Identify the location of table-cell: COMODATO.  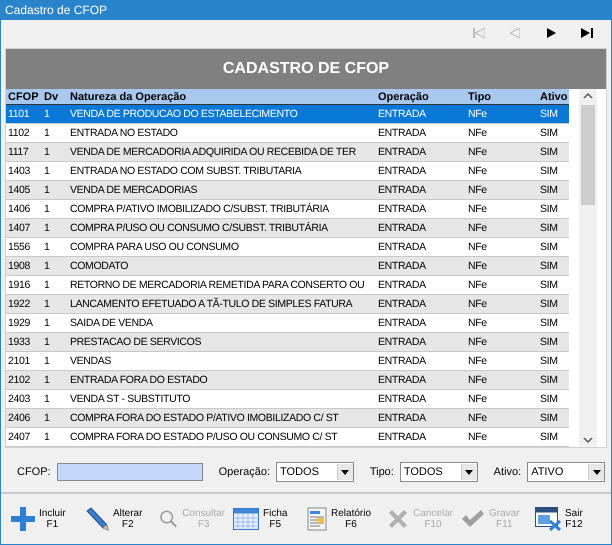
(222, 266).